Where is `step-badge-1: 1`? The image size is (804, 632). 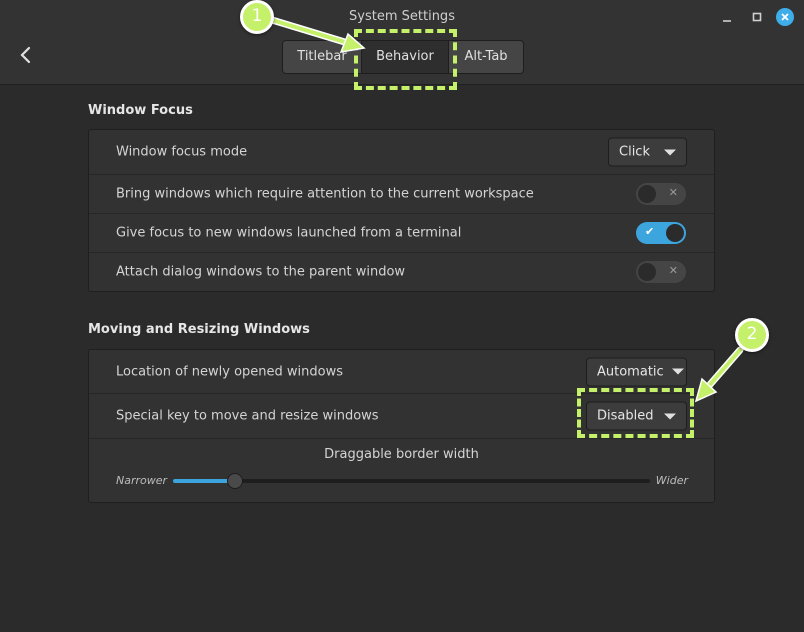 step-badge-1: 1 is located at coordinates (257, 17).